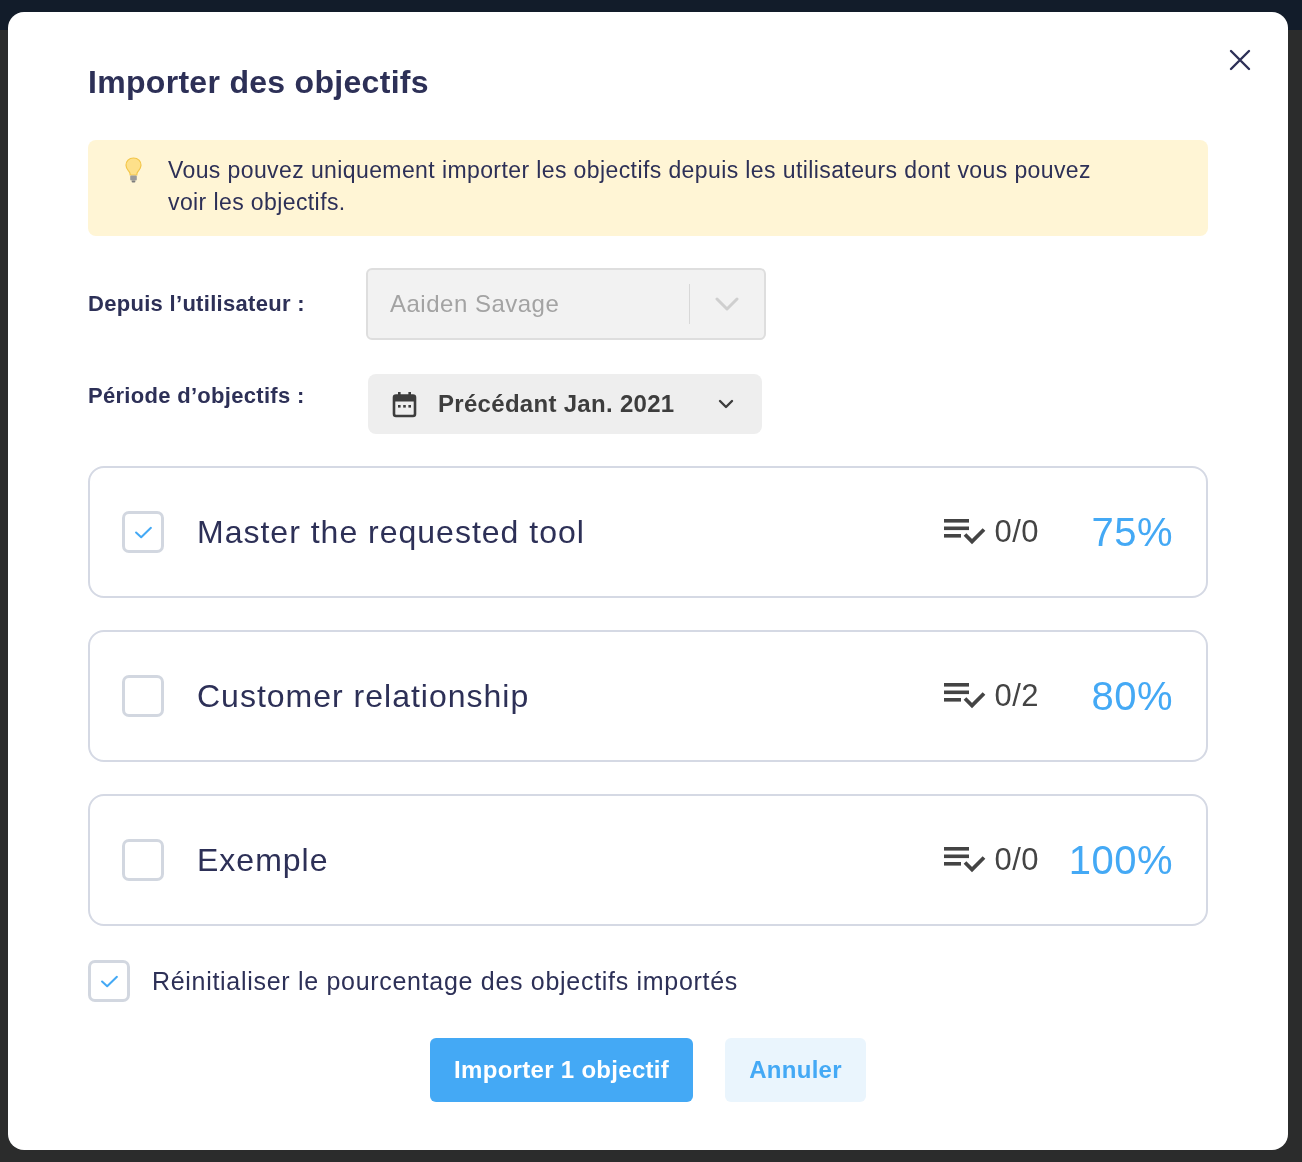  Describe the element at coordinates (565, 404) in the screenshot. I see `period-dropdown: Précédant Jan. 2021` at that location.